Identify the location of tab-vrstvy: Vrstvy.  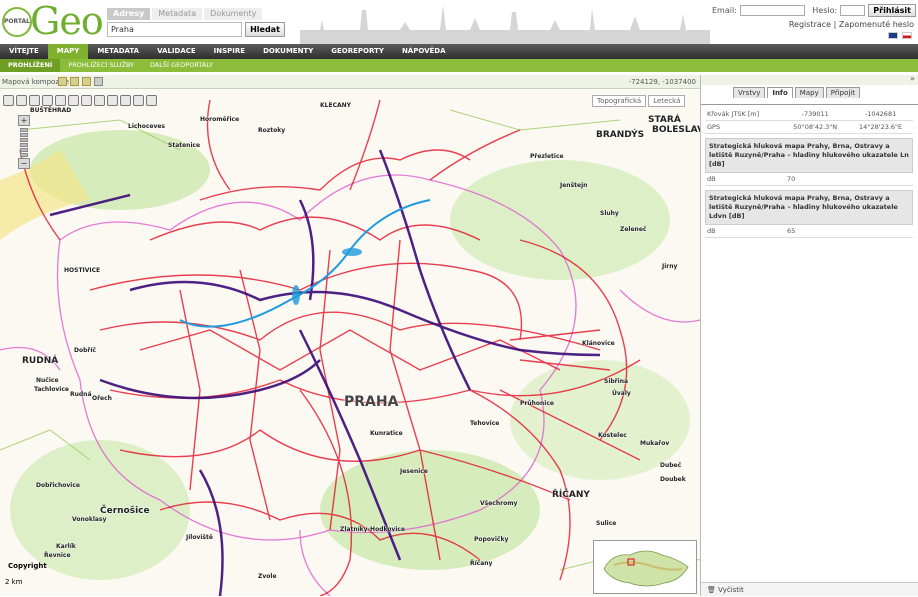
(749, 92).